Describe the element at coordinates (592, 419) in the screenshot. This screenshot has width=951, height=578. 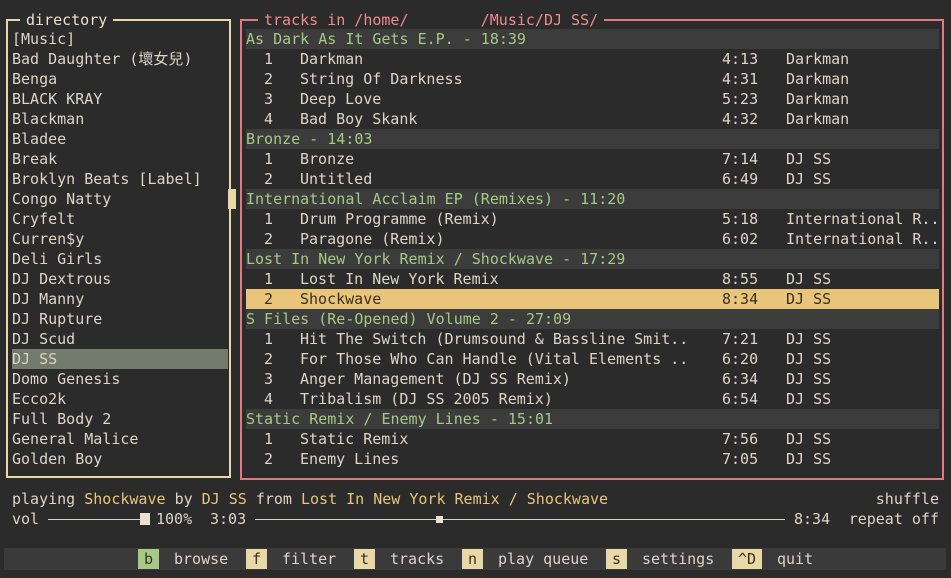
I see `album-header: Static Remix / Enemy Lines - 15:01` at that location.